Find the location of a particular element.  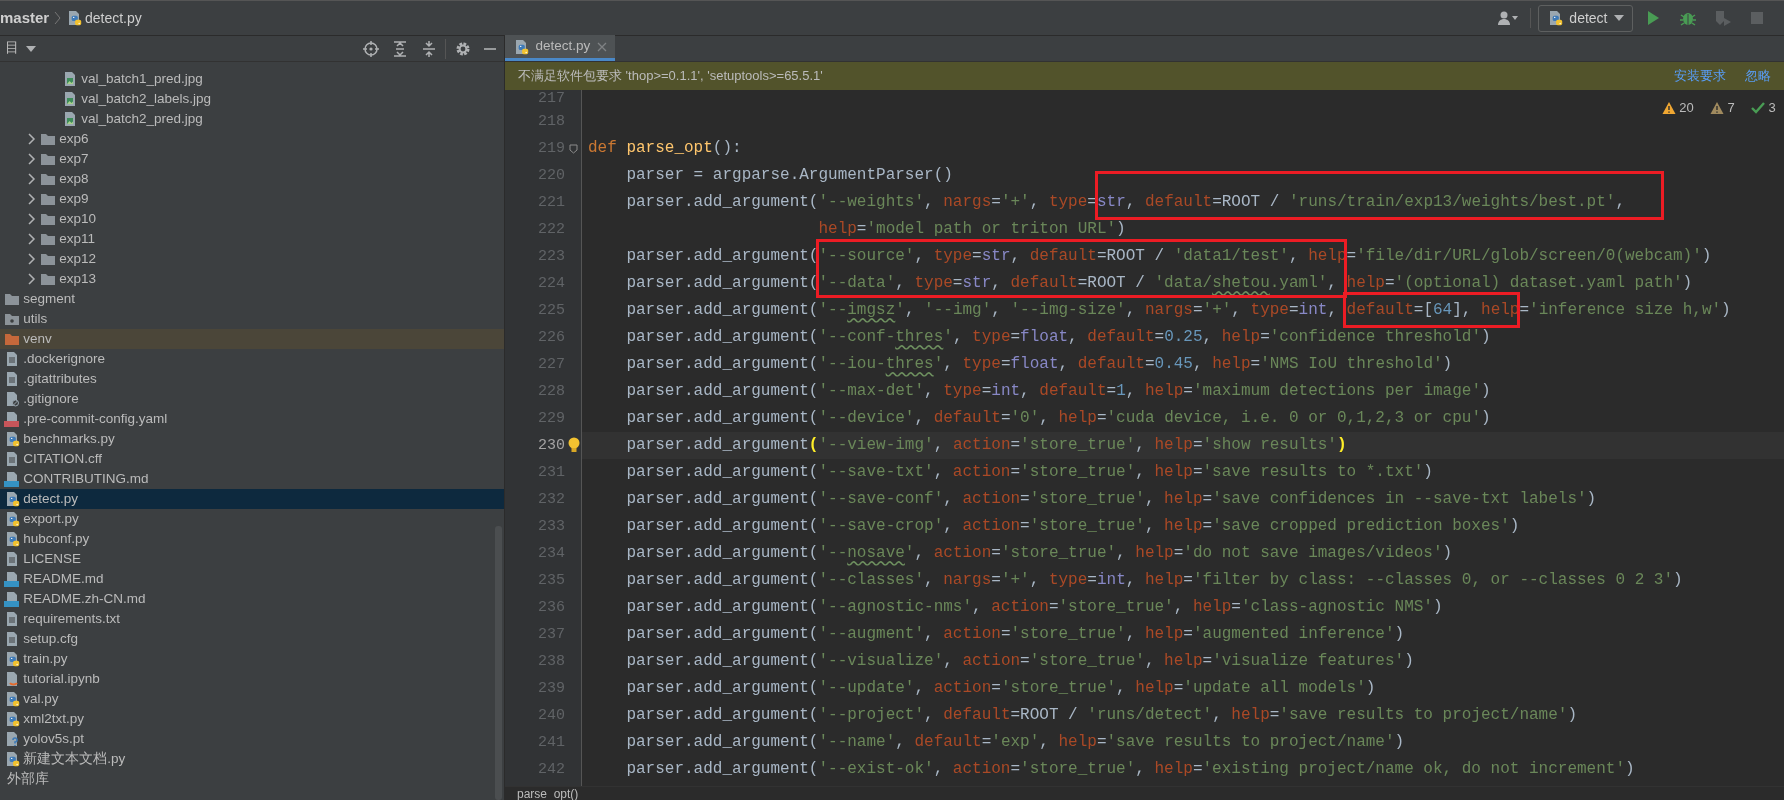

breadcrumb-item: master is located at coordinates (25, 18).